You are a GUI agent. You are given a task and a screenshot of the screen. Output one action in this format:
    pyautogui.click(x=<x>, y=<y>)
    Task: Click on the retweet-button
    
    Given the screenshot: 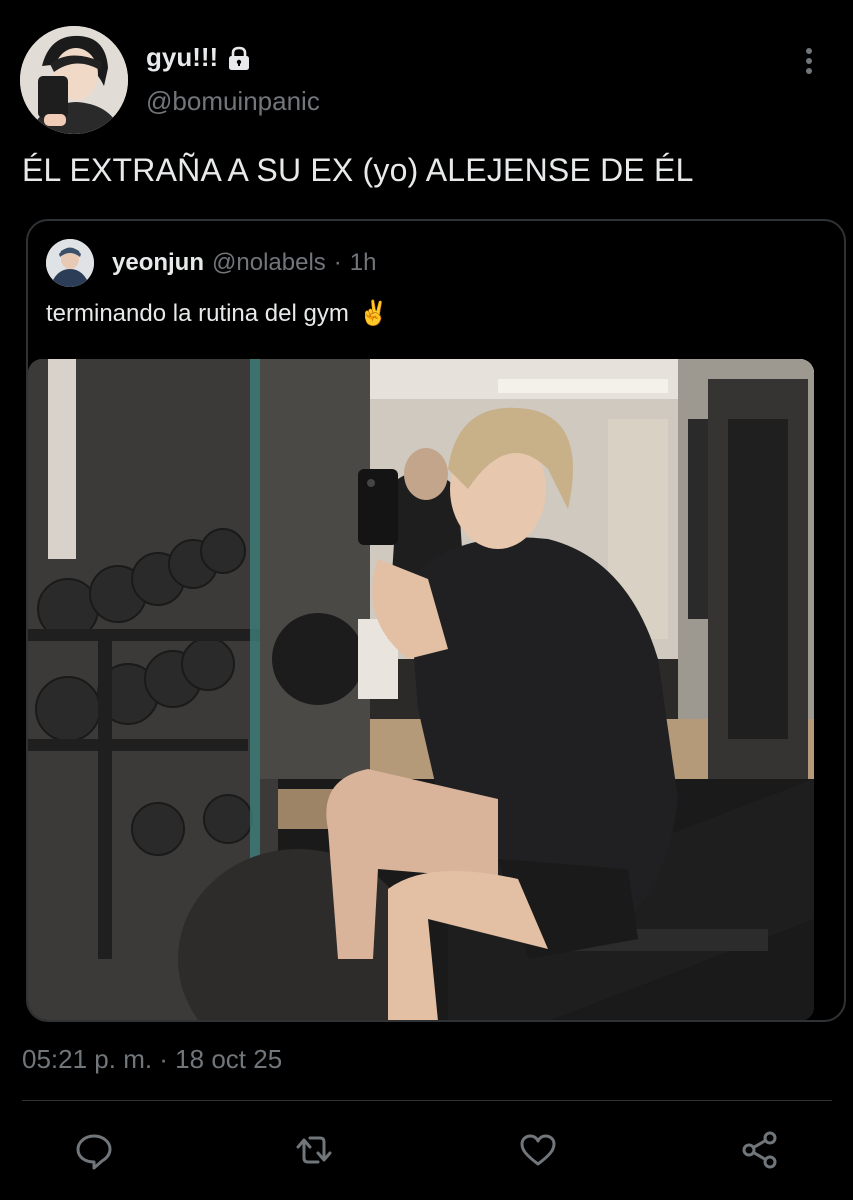 What is the action you would take?
    pyautogui.click(x=314, y=1150)
    